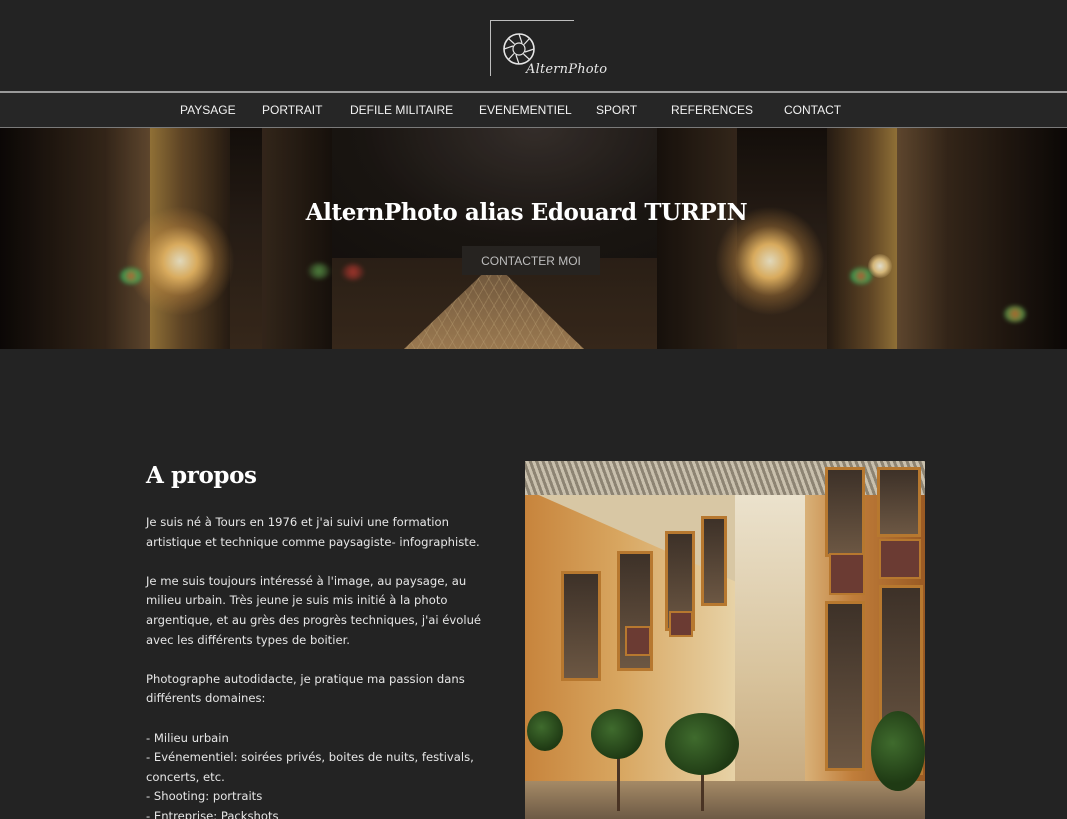 The image size is (1067, 819). Describe the element at coordinates (725, 478) in the screenshot. I see `photo-glass-roof` at that location.